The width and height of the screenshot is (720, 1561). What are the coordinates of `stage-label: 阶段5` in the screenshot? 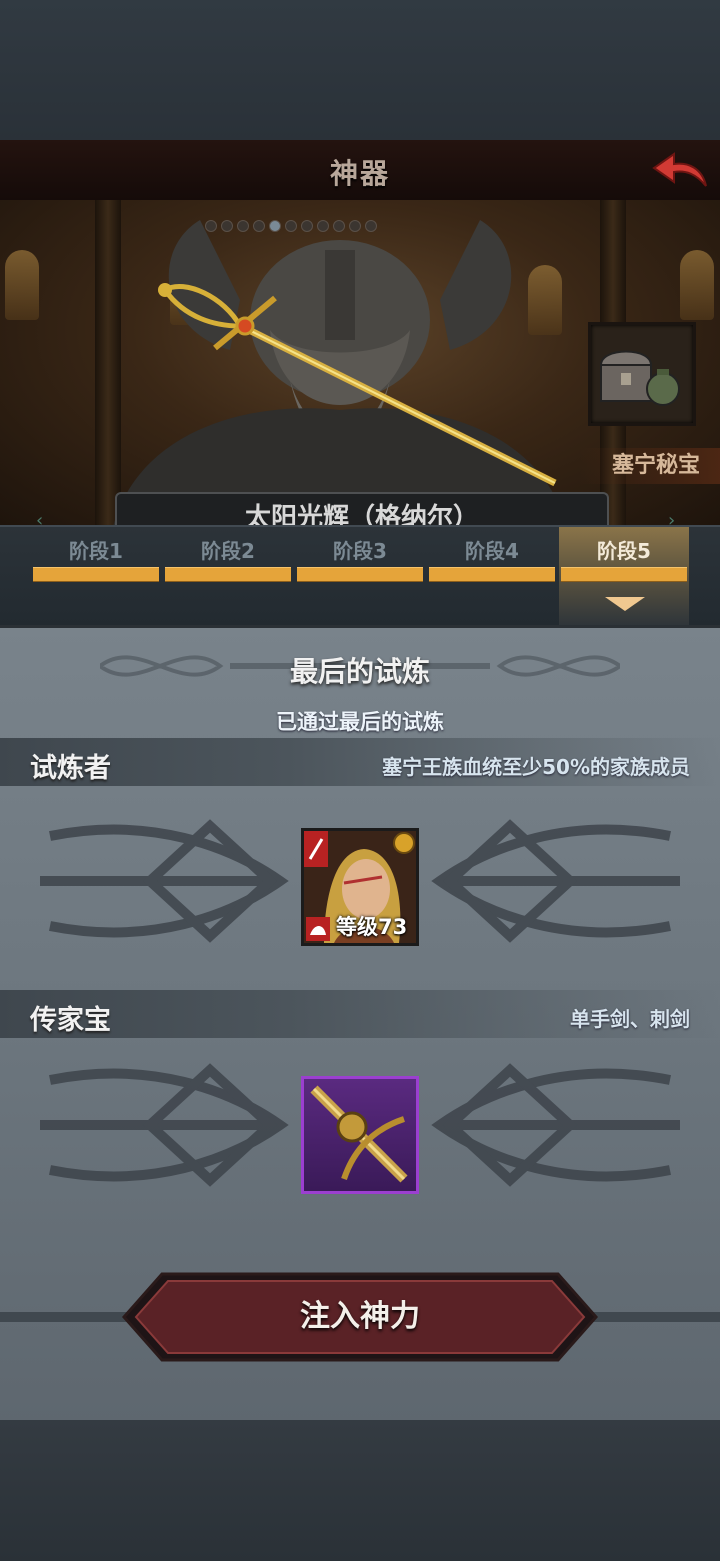 It's located at (624, 551).